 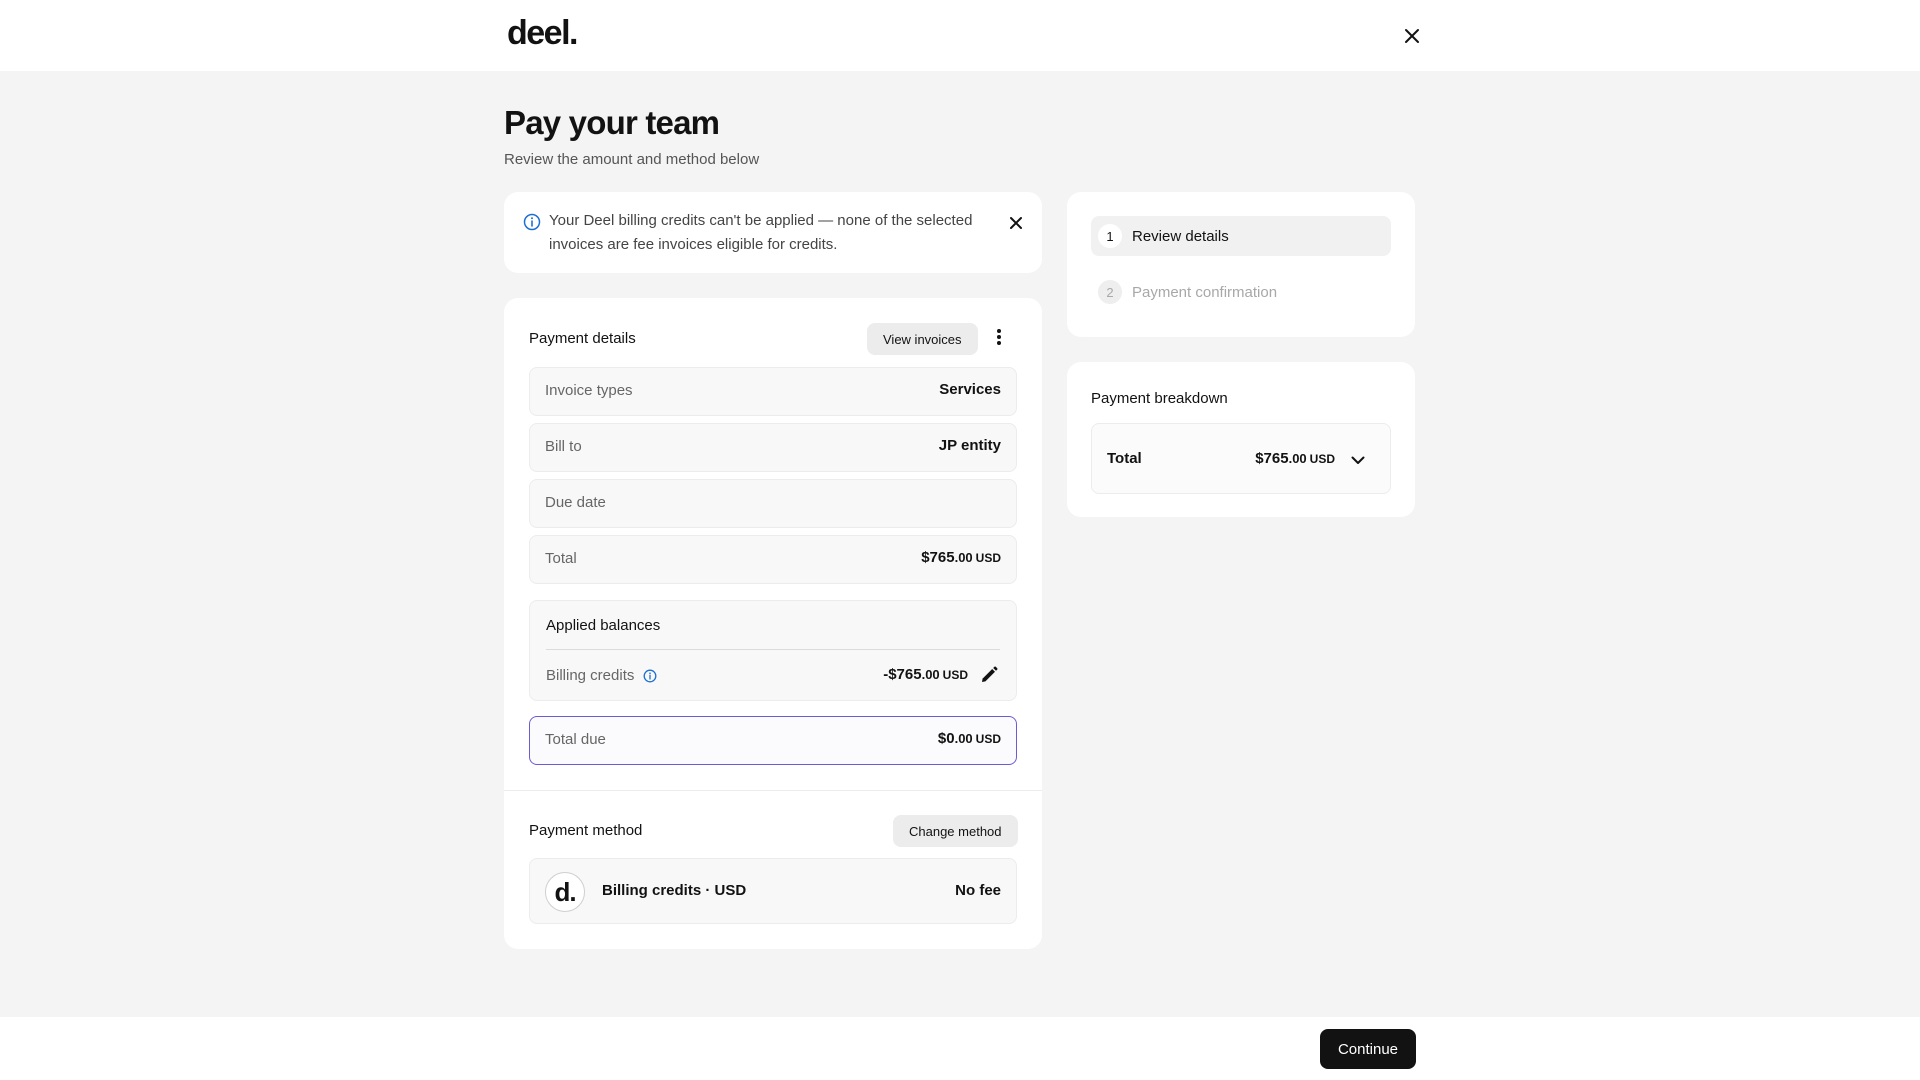 What do you see at coordinates (989, 675) in the screenshot?
I see `pencil-icon` at bounding box center [989, 675].